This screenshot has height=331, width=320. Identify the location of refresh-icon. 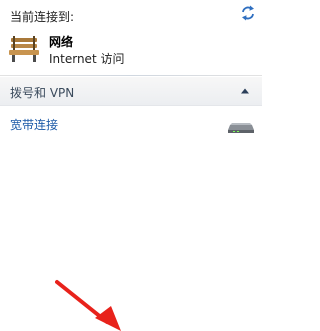
(248, 13).